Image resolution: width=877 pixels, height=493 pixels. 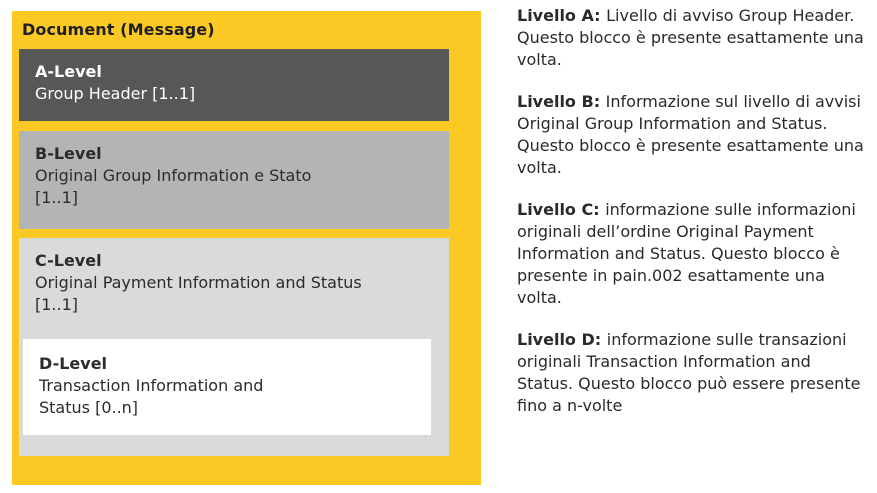 What do you see at coordinates (68, 153) in the screenshot?
I see `level-b-name: B-Level` at bounding box center [68, 153].